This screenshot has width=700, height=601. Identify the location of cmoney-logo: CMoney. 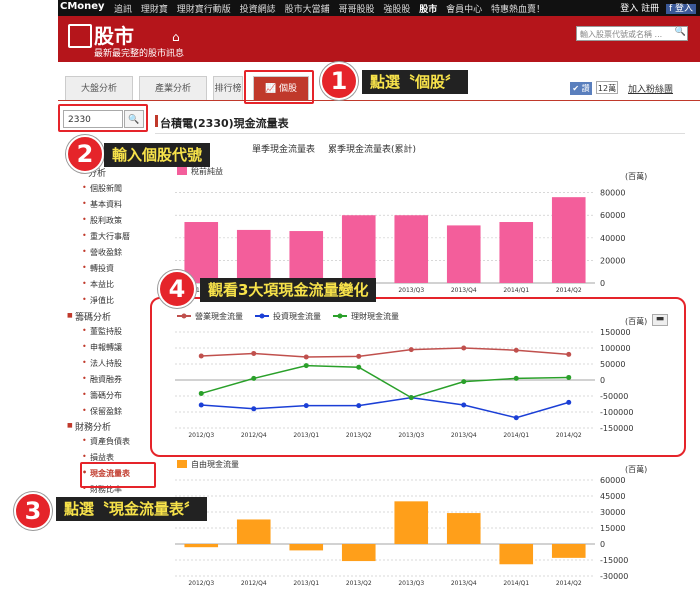
(82, 6).